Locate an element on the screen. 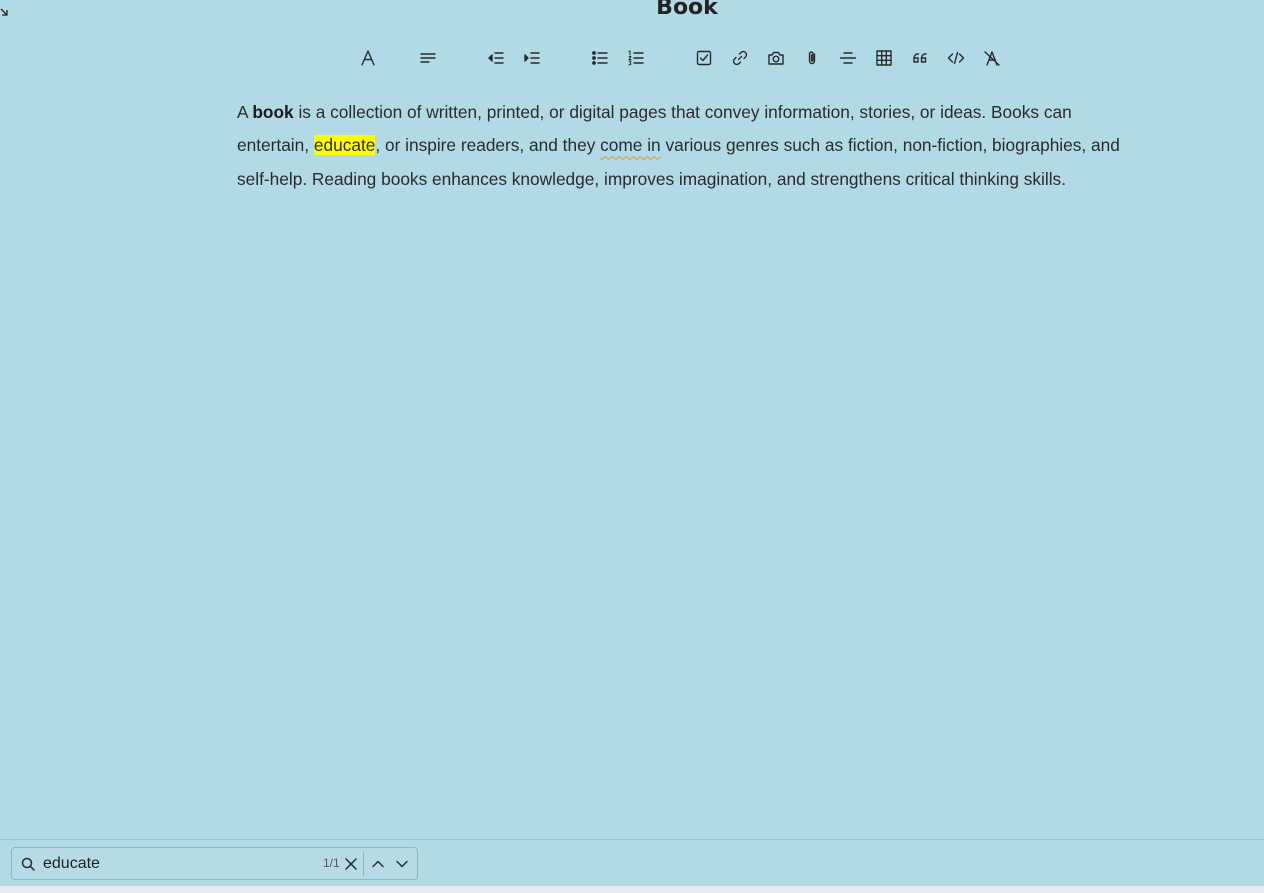 The width and height of the screenshot is (1264, 893). link-button is located at coordinates (740, 58).